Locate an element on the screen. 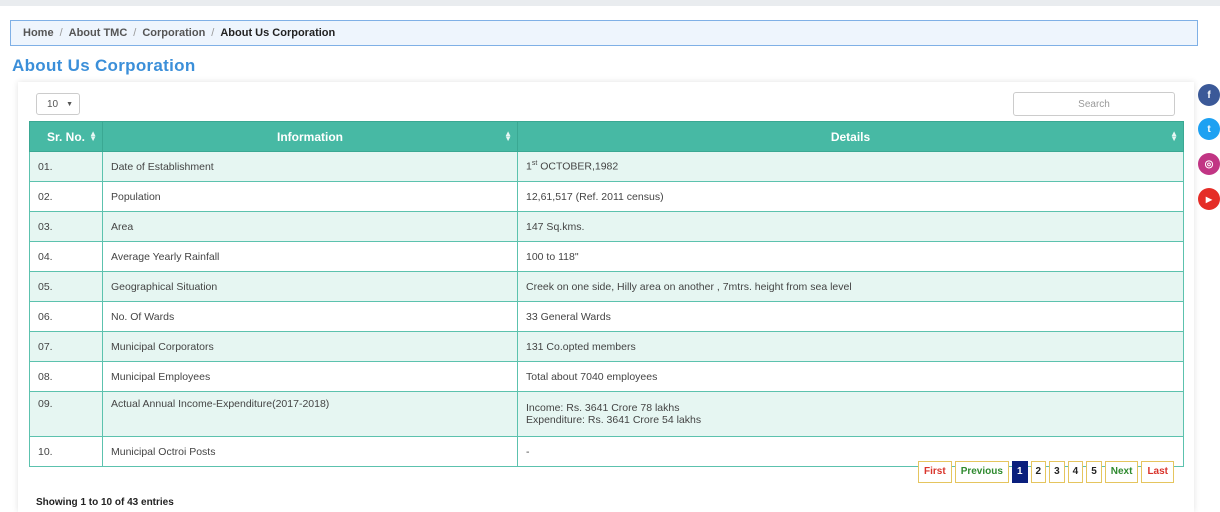  cell-details: 12,61,517 (Ref. 2011 census) is located at coordinates (850, 196).